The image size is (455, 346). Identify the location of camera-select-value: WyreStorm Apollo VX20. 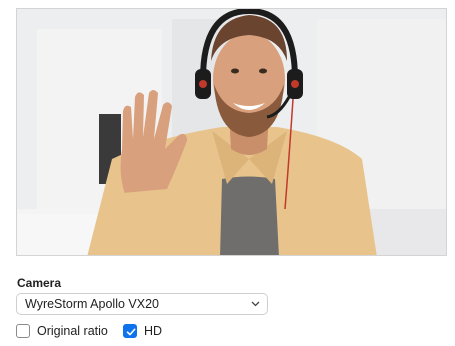
(92, 304).